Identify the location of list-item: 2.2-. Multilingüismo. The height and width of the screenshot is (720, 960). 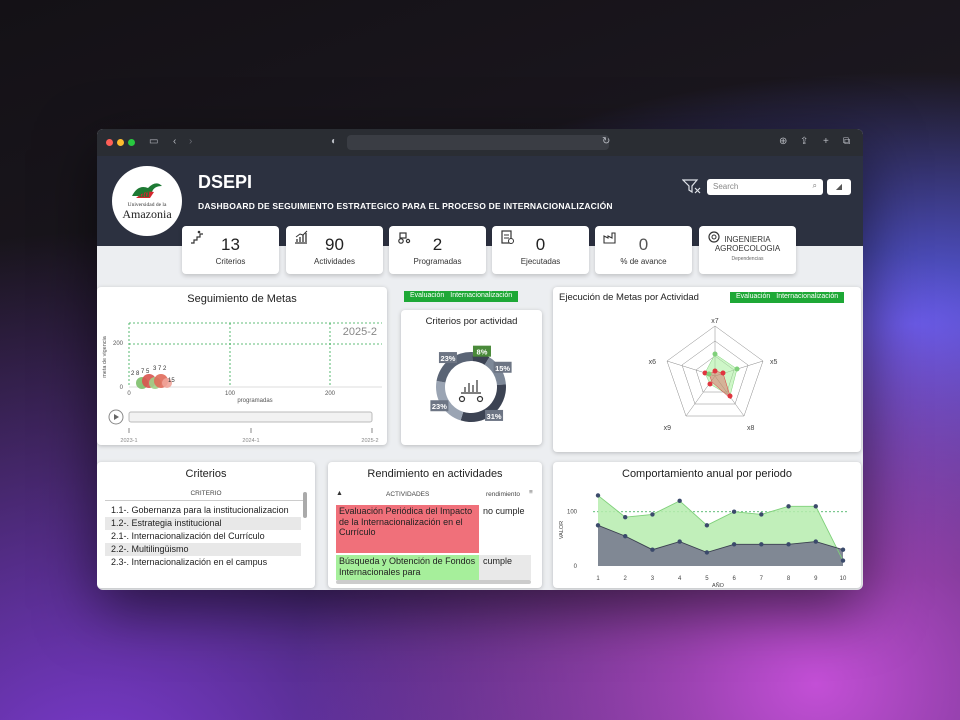
(203, 549).